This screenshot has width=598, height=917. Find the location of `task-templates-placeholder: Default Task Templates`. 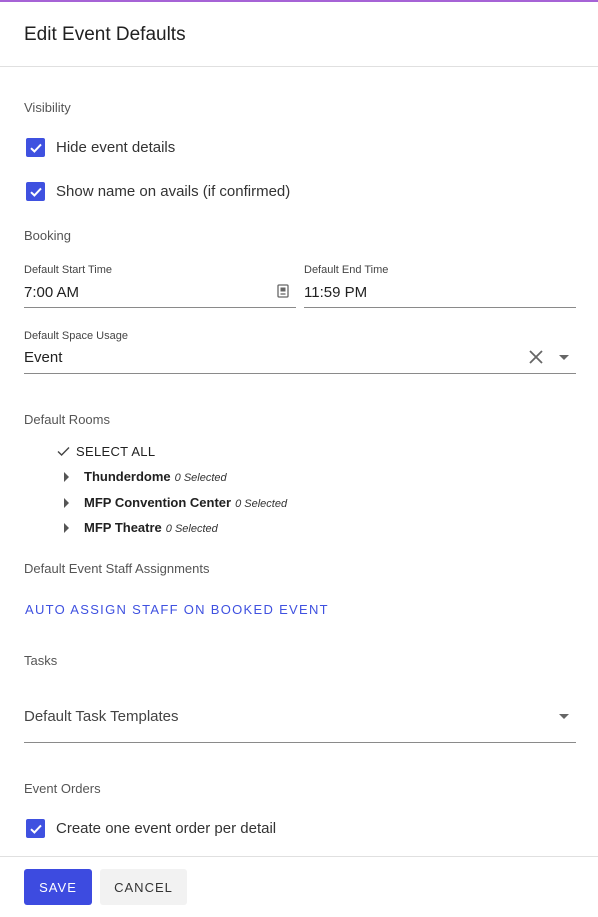

task-templates-placeholder: Default Task Templates is located at coordinates (101, 716).